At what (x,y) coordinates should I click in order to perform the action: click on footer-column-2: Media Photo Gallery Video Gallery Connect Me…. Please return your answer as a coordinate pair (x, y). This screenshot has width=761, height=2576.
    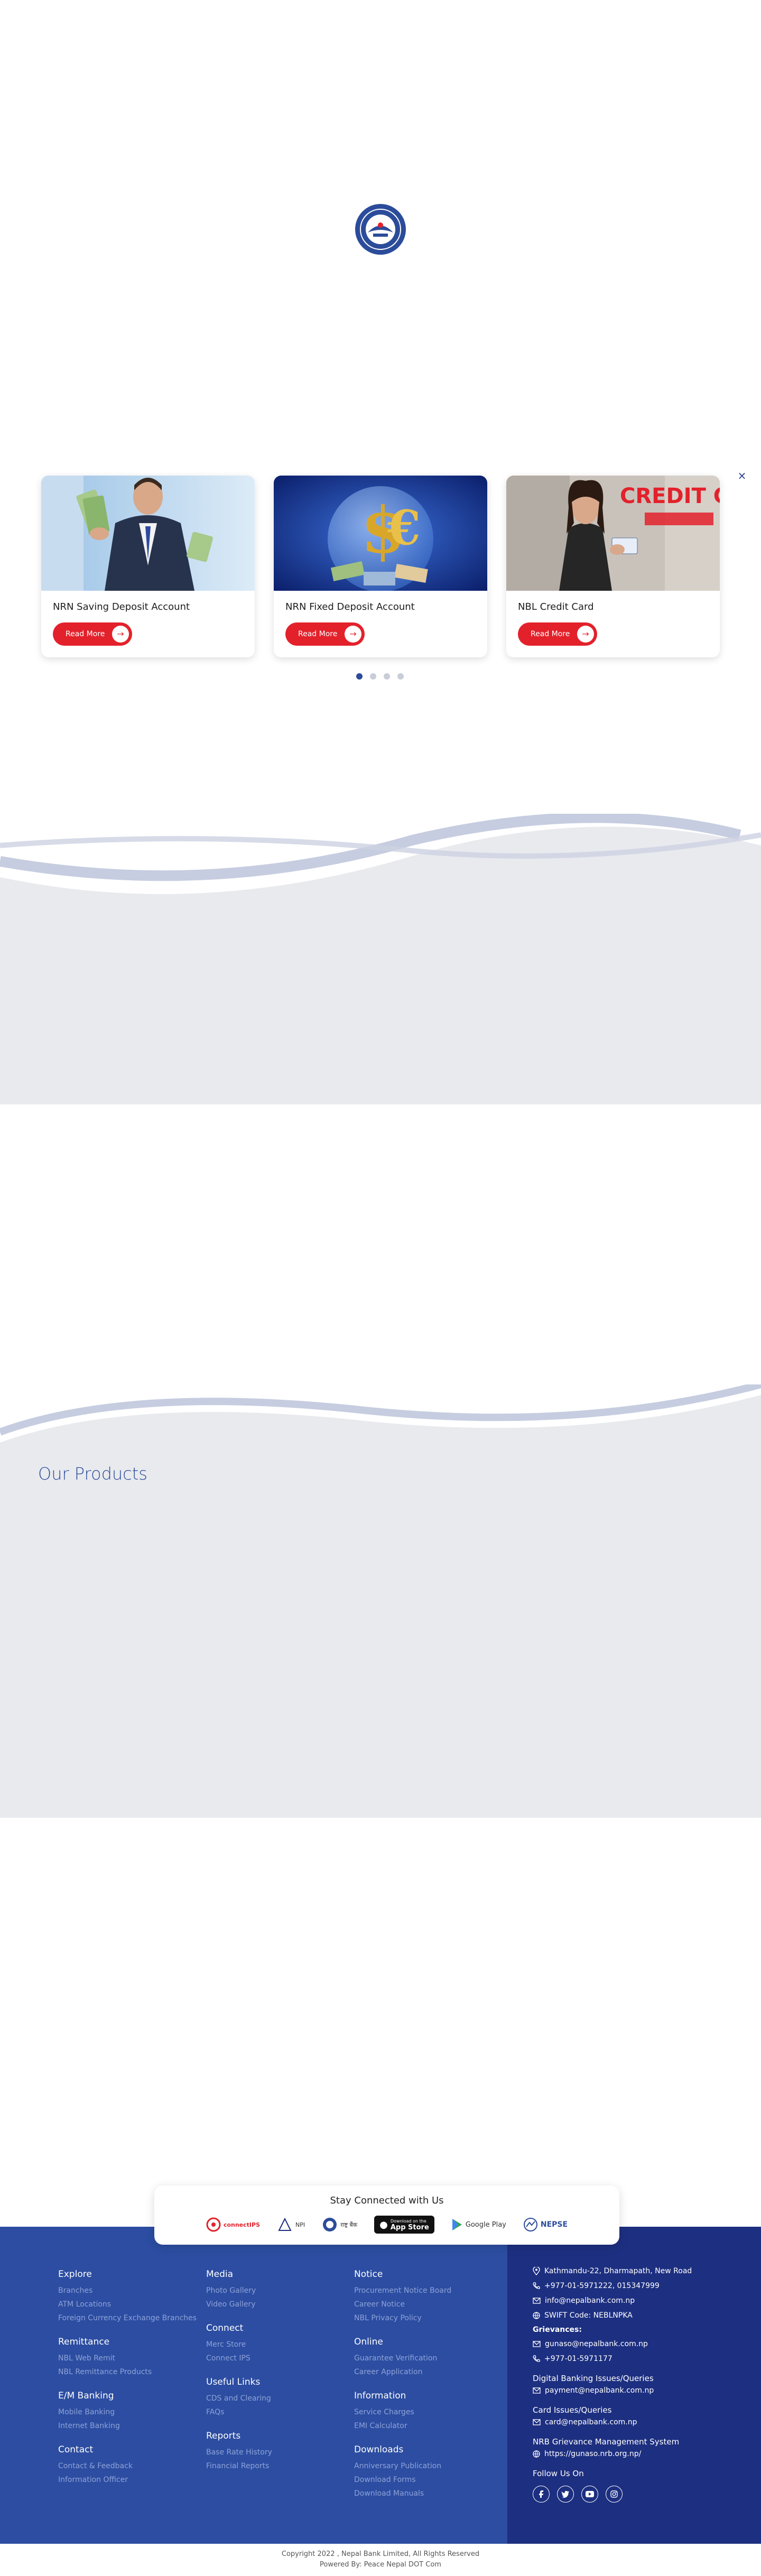
    Looking at the image, I should click on (239, 2377).